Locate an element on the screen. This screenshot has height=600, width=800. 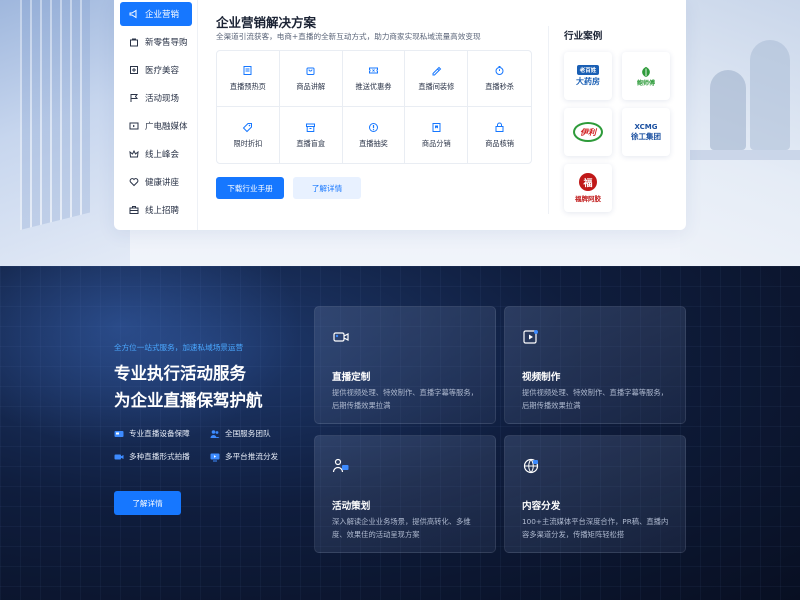
sidebar-item-health-lecture: 健康讲座 is located at coordinates (156, 182).